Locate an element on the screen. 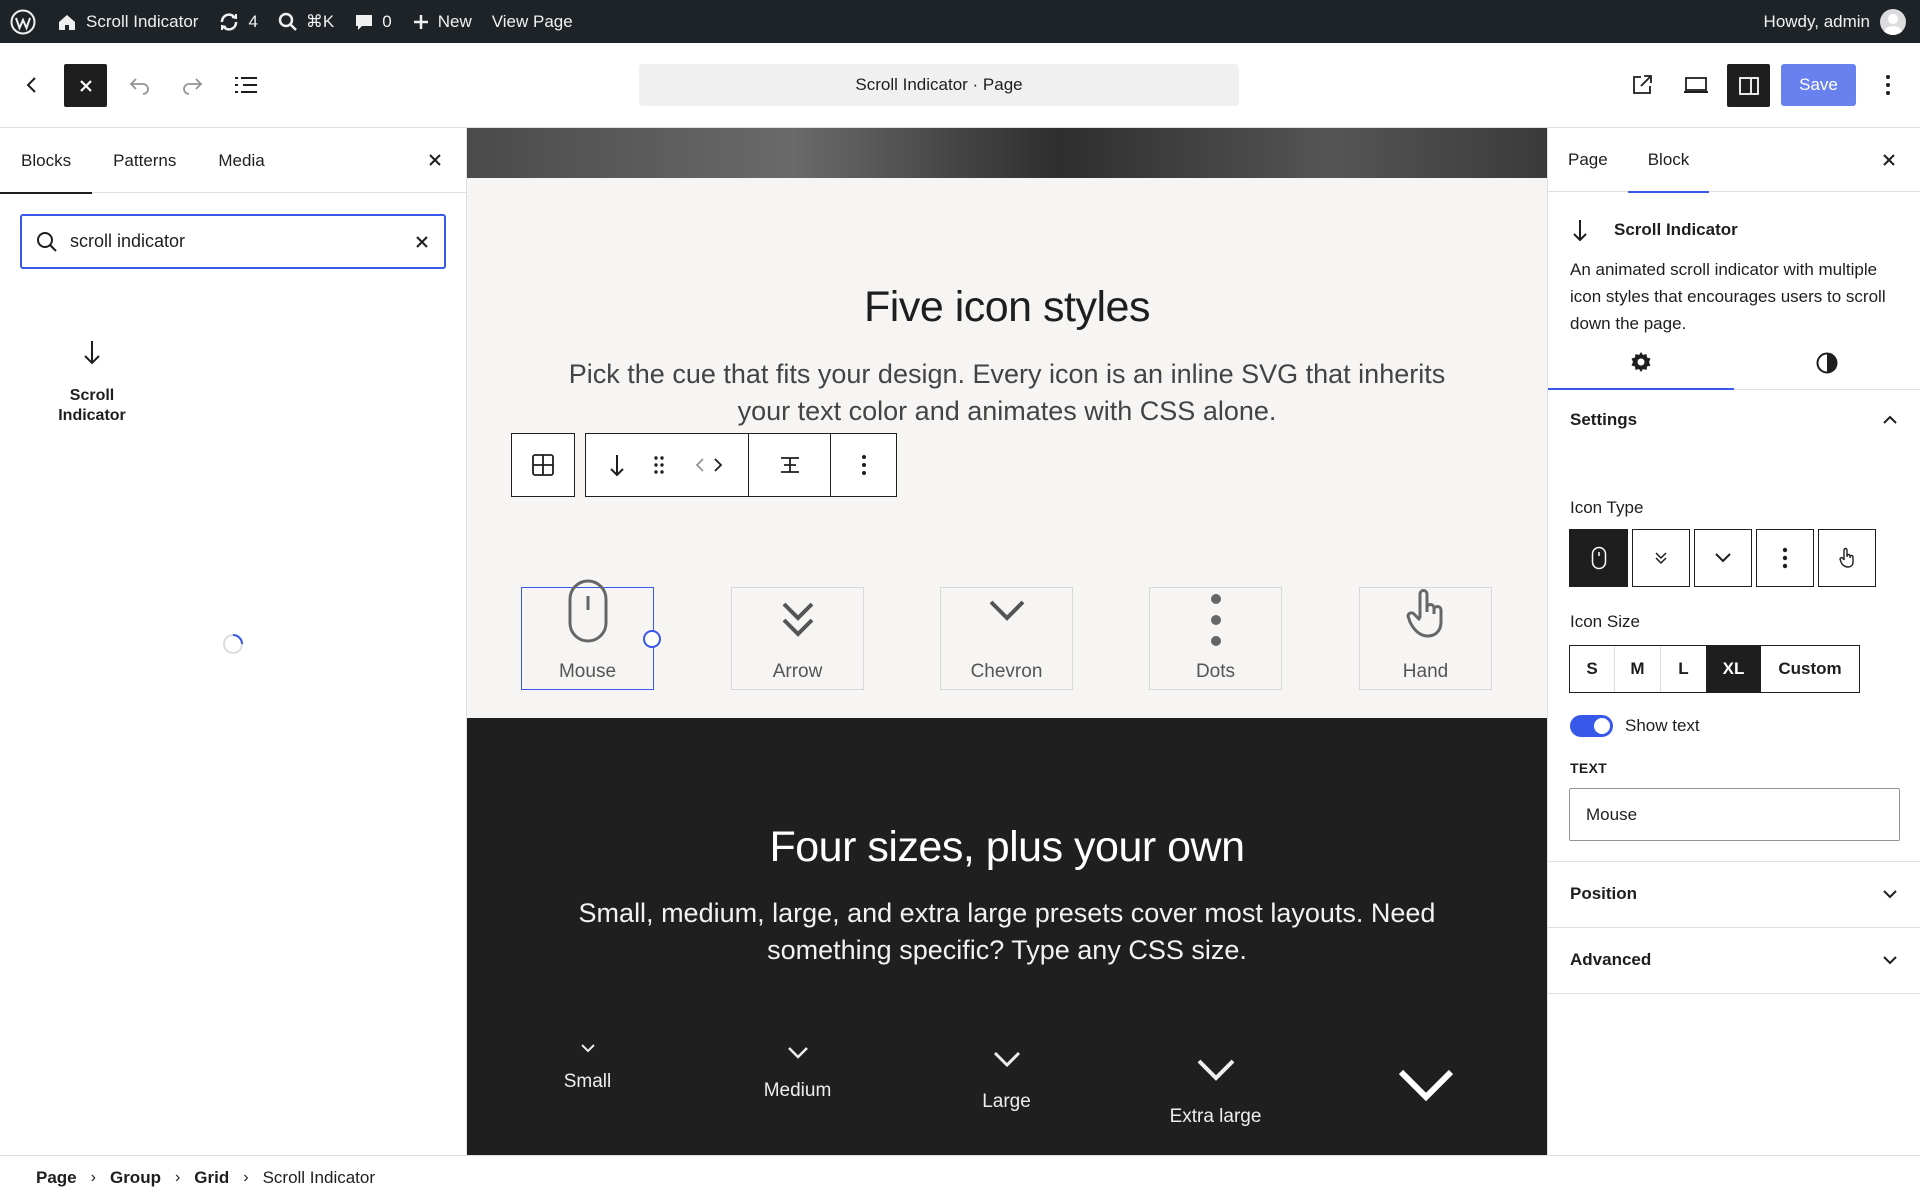 The width and height of the screenshot is (1920, 1200). site-name: Scroll Indicator is located at coordinates (142, 21).